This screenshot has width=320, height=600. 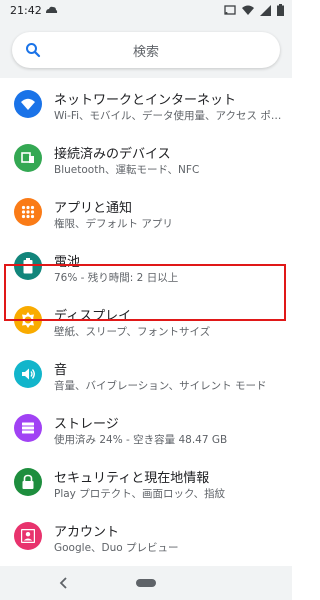 What do you see at coordinates (145, 292) in the screenshot?
I see `highlight-frame` at bounding box center [145, 292].